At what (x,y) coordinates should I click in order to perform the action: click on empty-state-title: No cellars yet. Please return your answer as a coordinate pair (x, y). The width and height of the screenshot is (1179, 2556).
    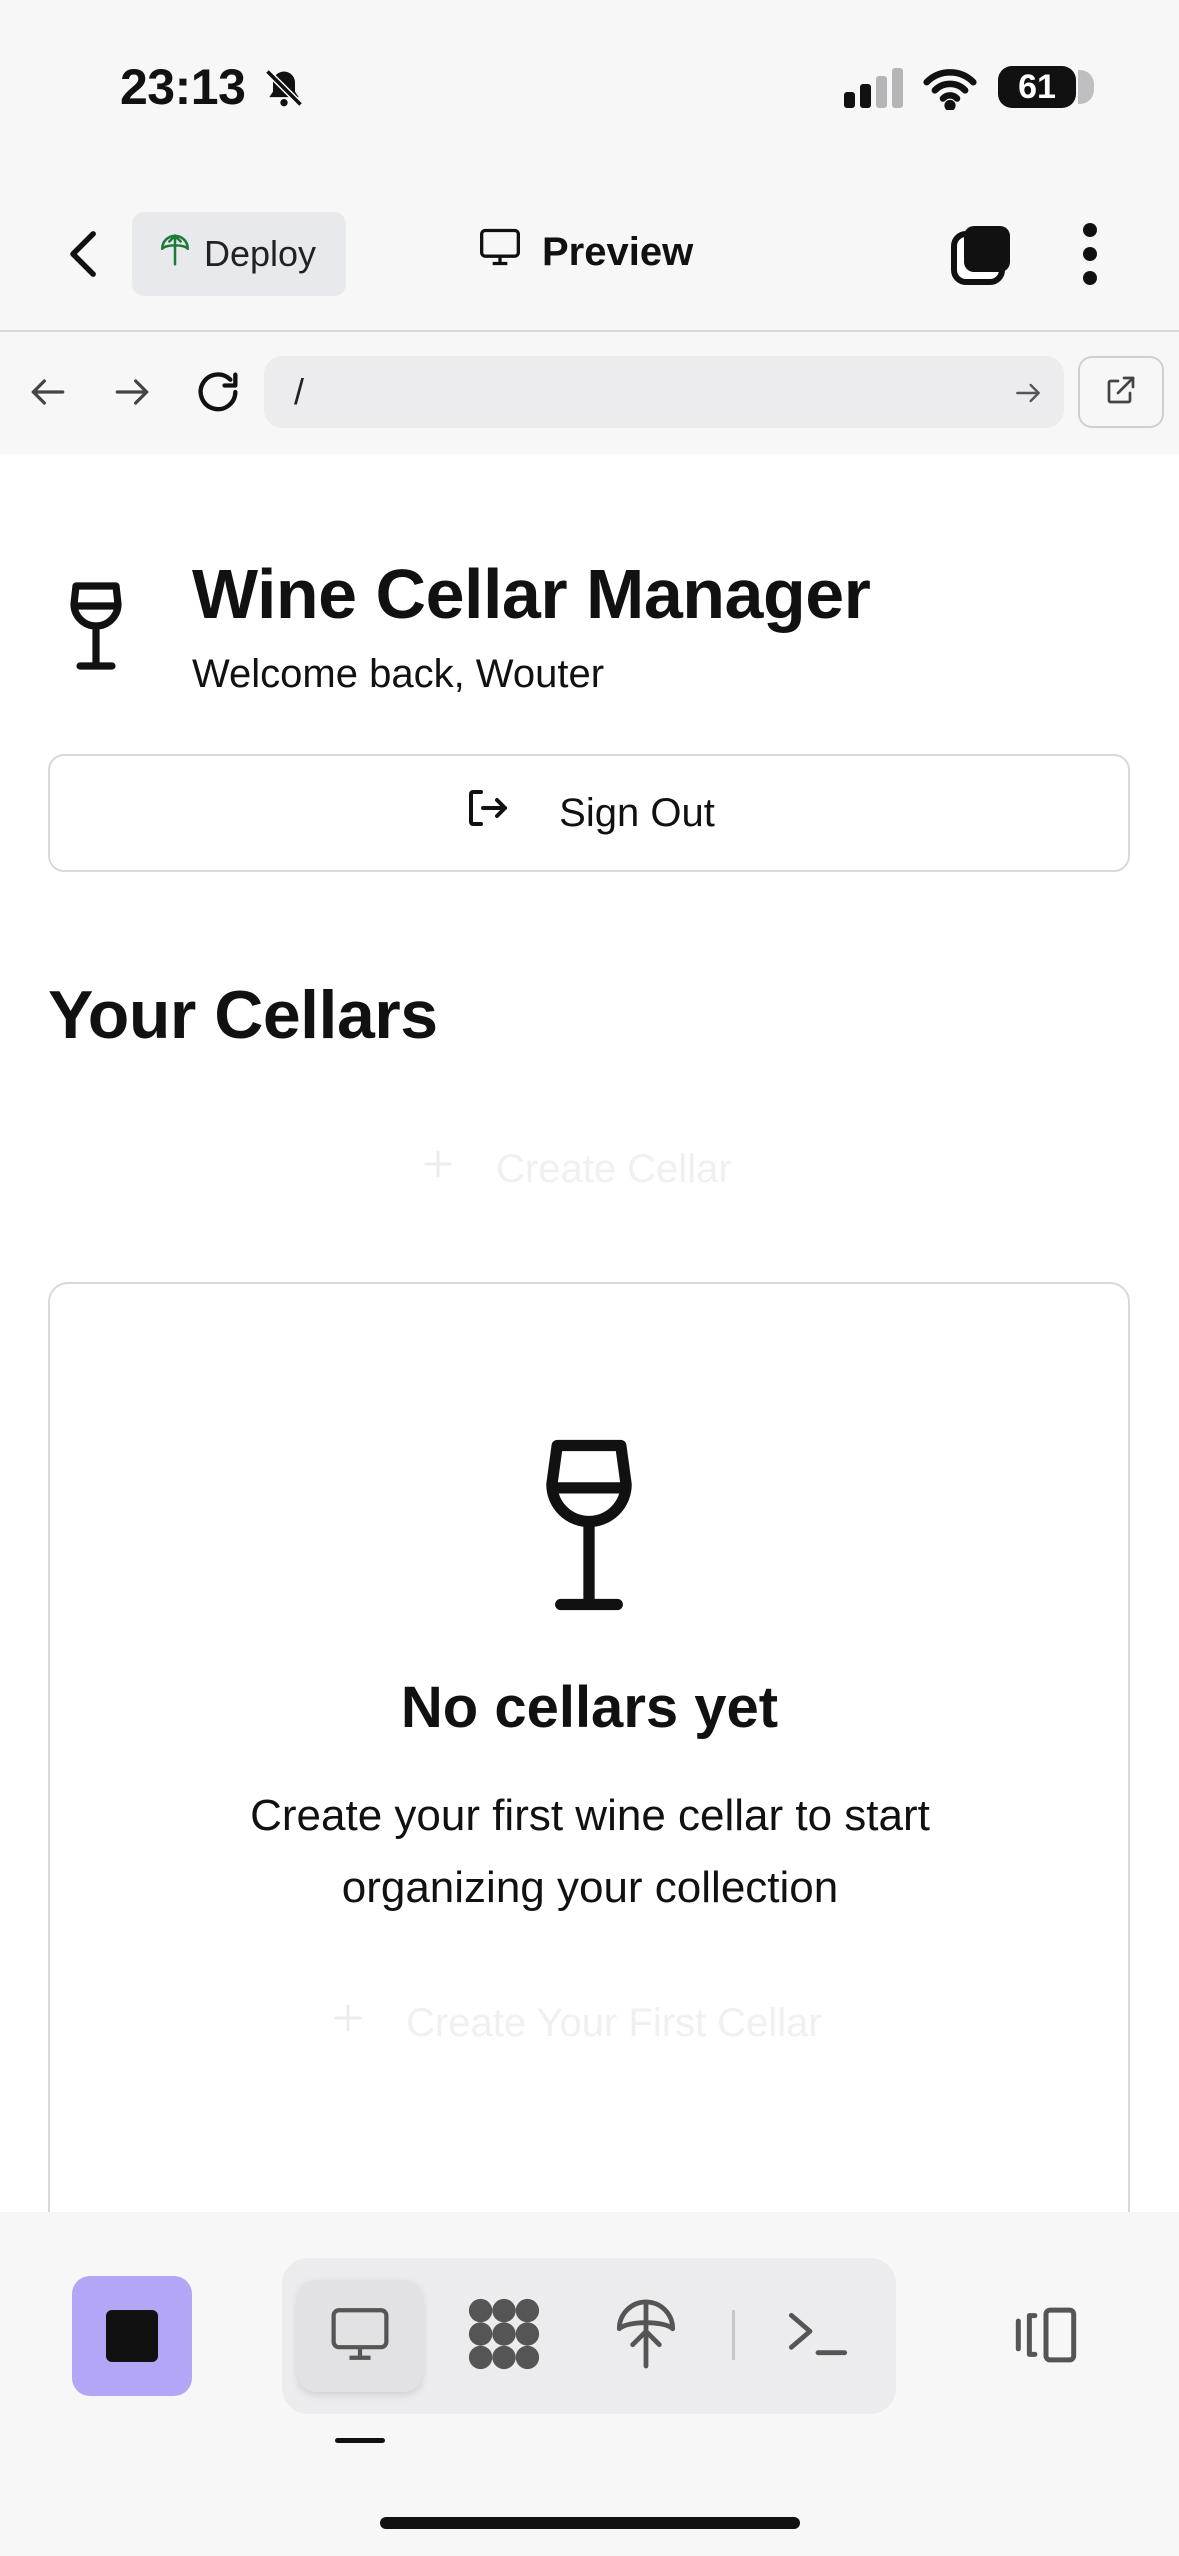
    Looking at the image, I should click on (589, 1707).